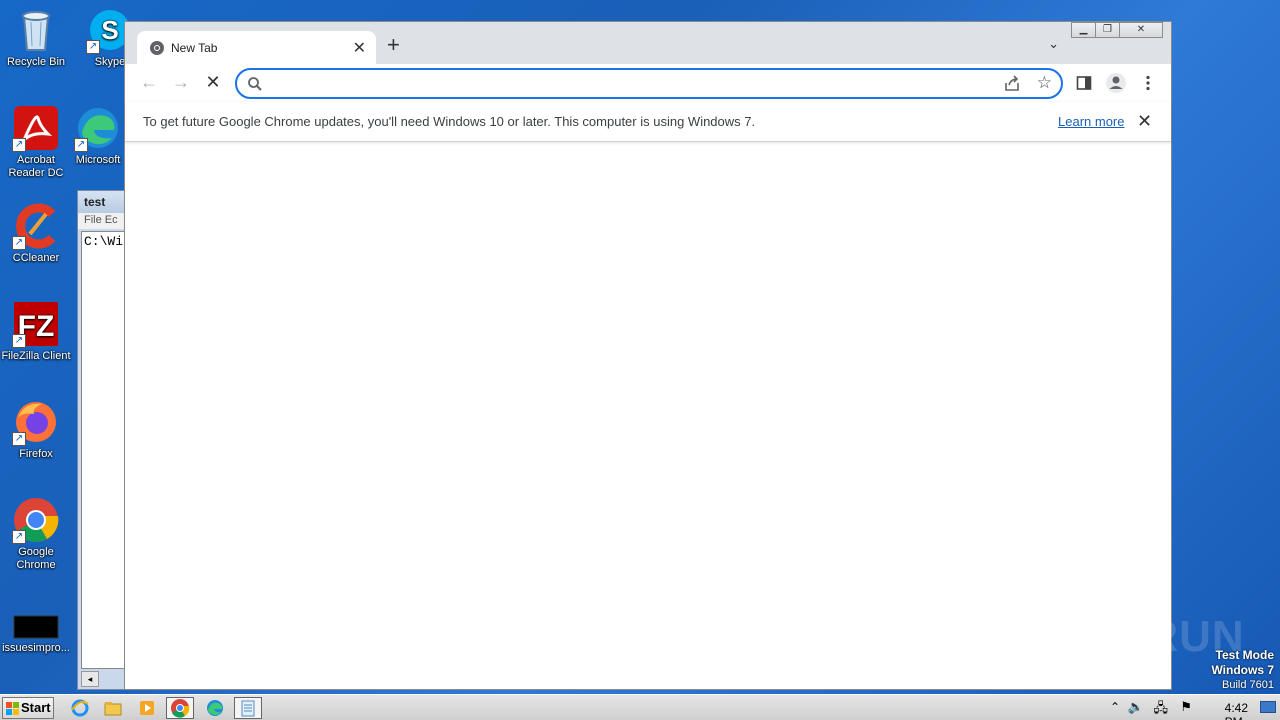  What do you see at coordinates (256, 47) in the screenshot?
I see `tab-new-tab: New Tab ✕` at bounding box center [256, 47].